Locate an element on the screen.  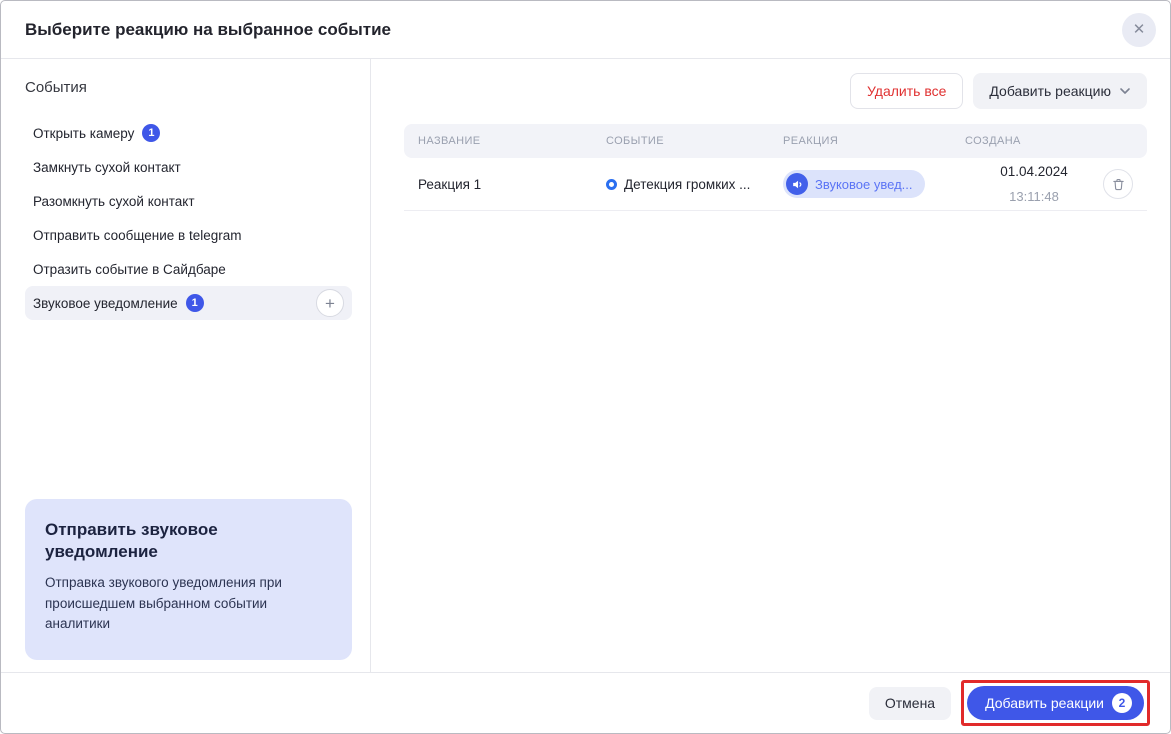
row-actions-cell is located at coordinates (1125, 184).